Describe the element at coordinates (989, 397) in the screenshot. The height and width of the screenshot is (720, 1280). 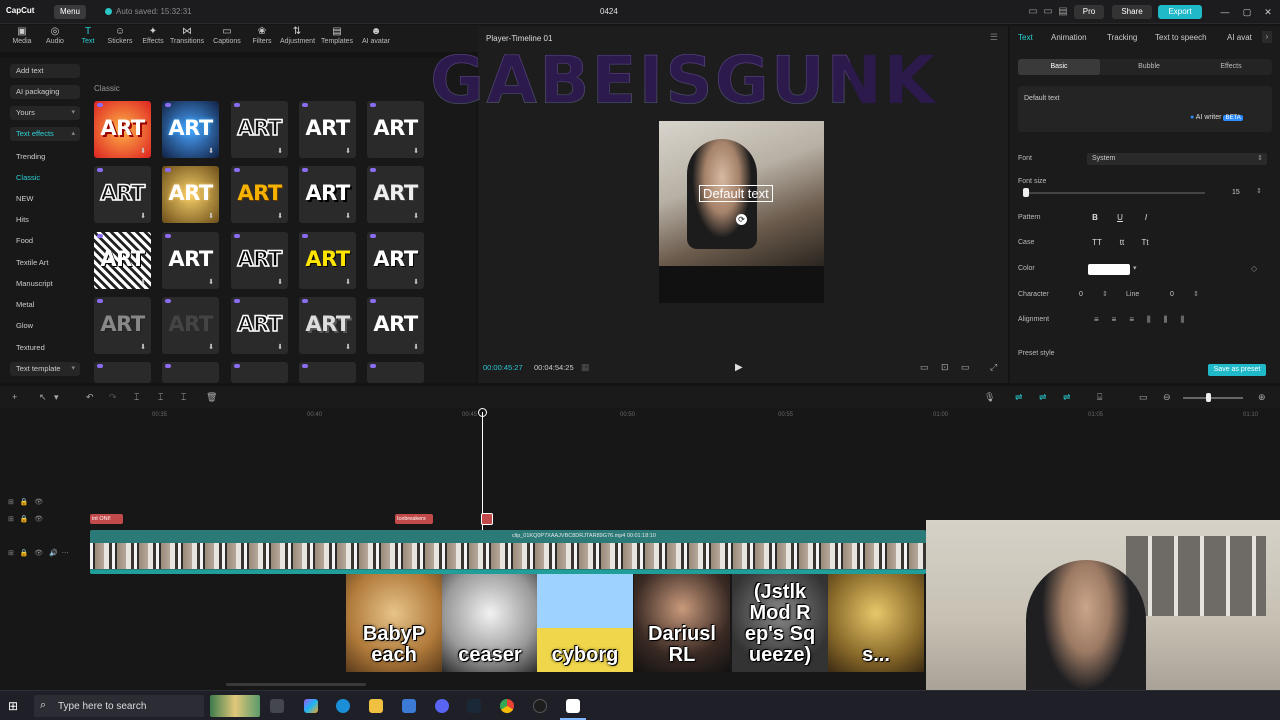
I see `microphone-icon: 🎙` at that location.